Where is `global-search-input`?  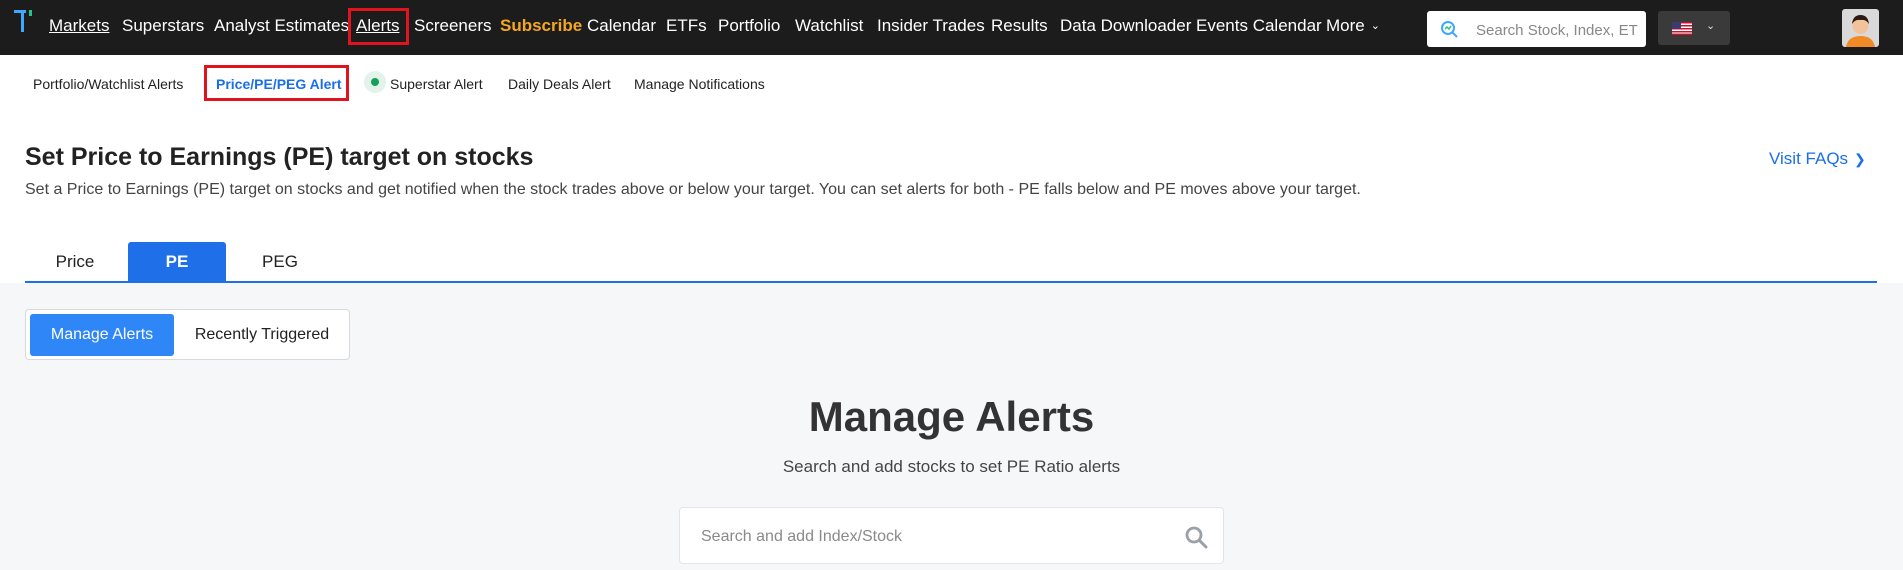 global-search-input is located at coordinates (1557, 30).